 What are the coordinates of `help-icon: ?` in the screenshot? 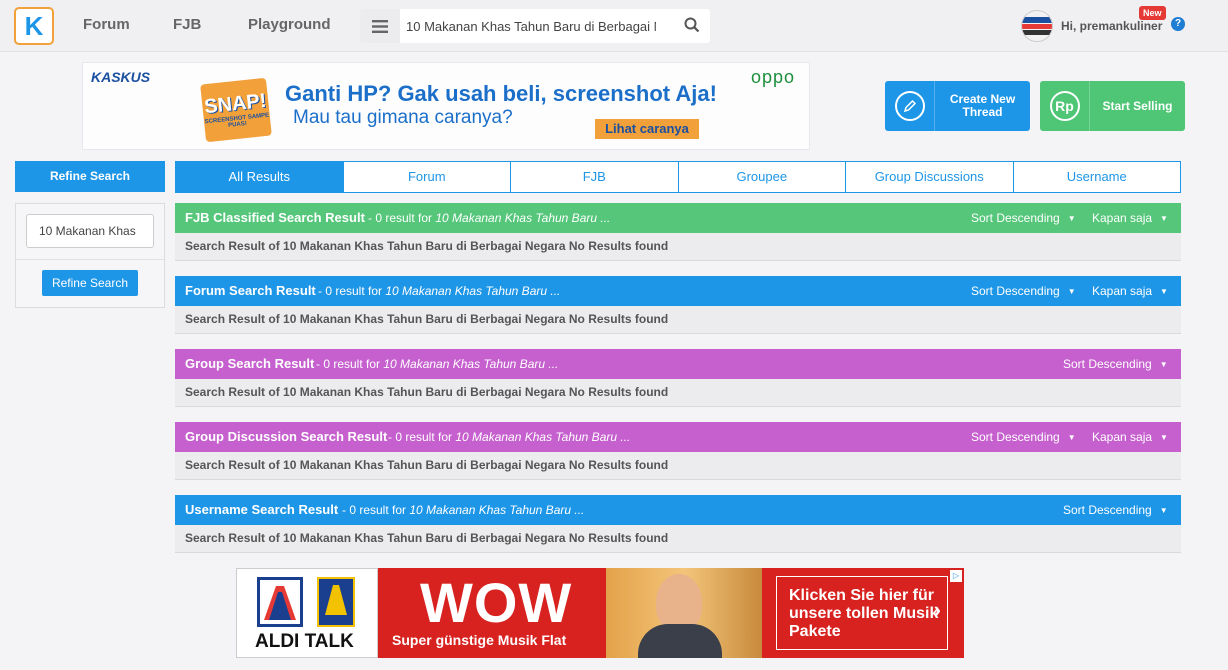 It's located at (1178, 24).